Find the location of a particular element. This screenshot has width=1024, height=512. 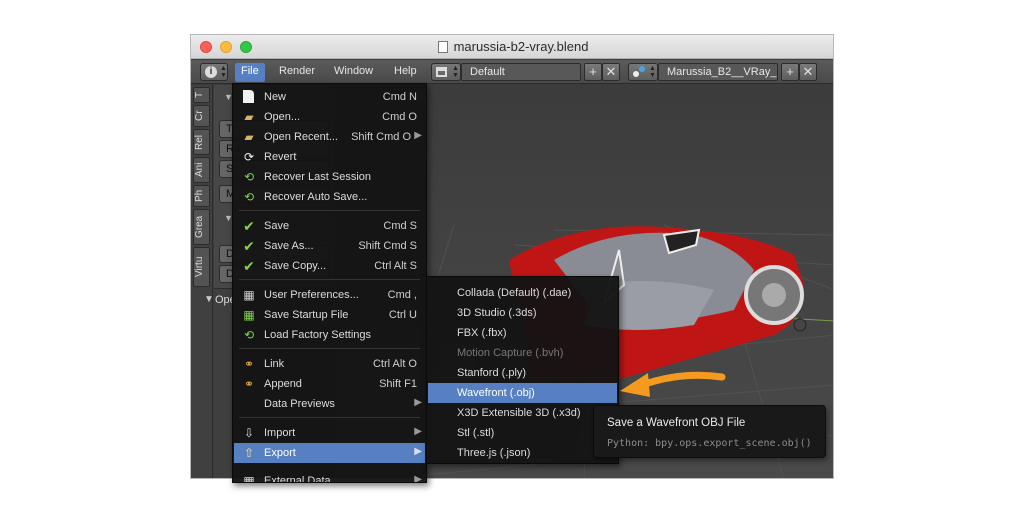

export-item-collada: Collada (Default) (.dae) is located at coordinates (522, 293).